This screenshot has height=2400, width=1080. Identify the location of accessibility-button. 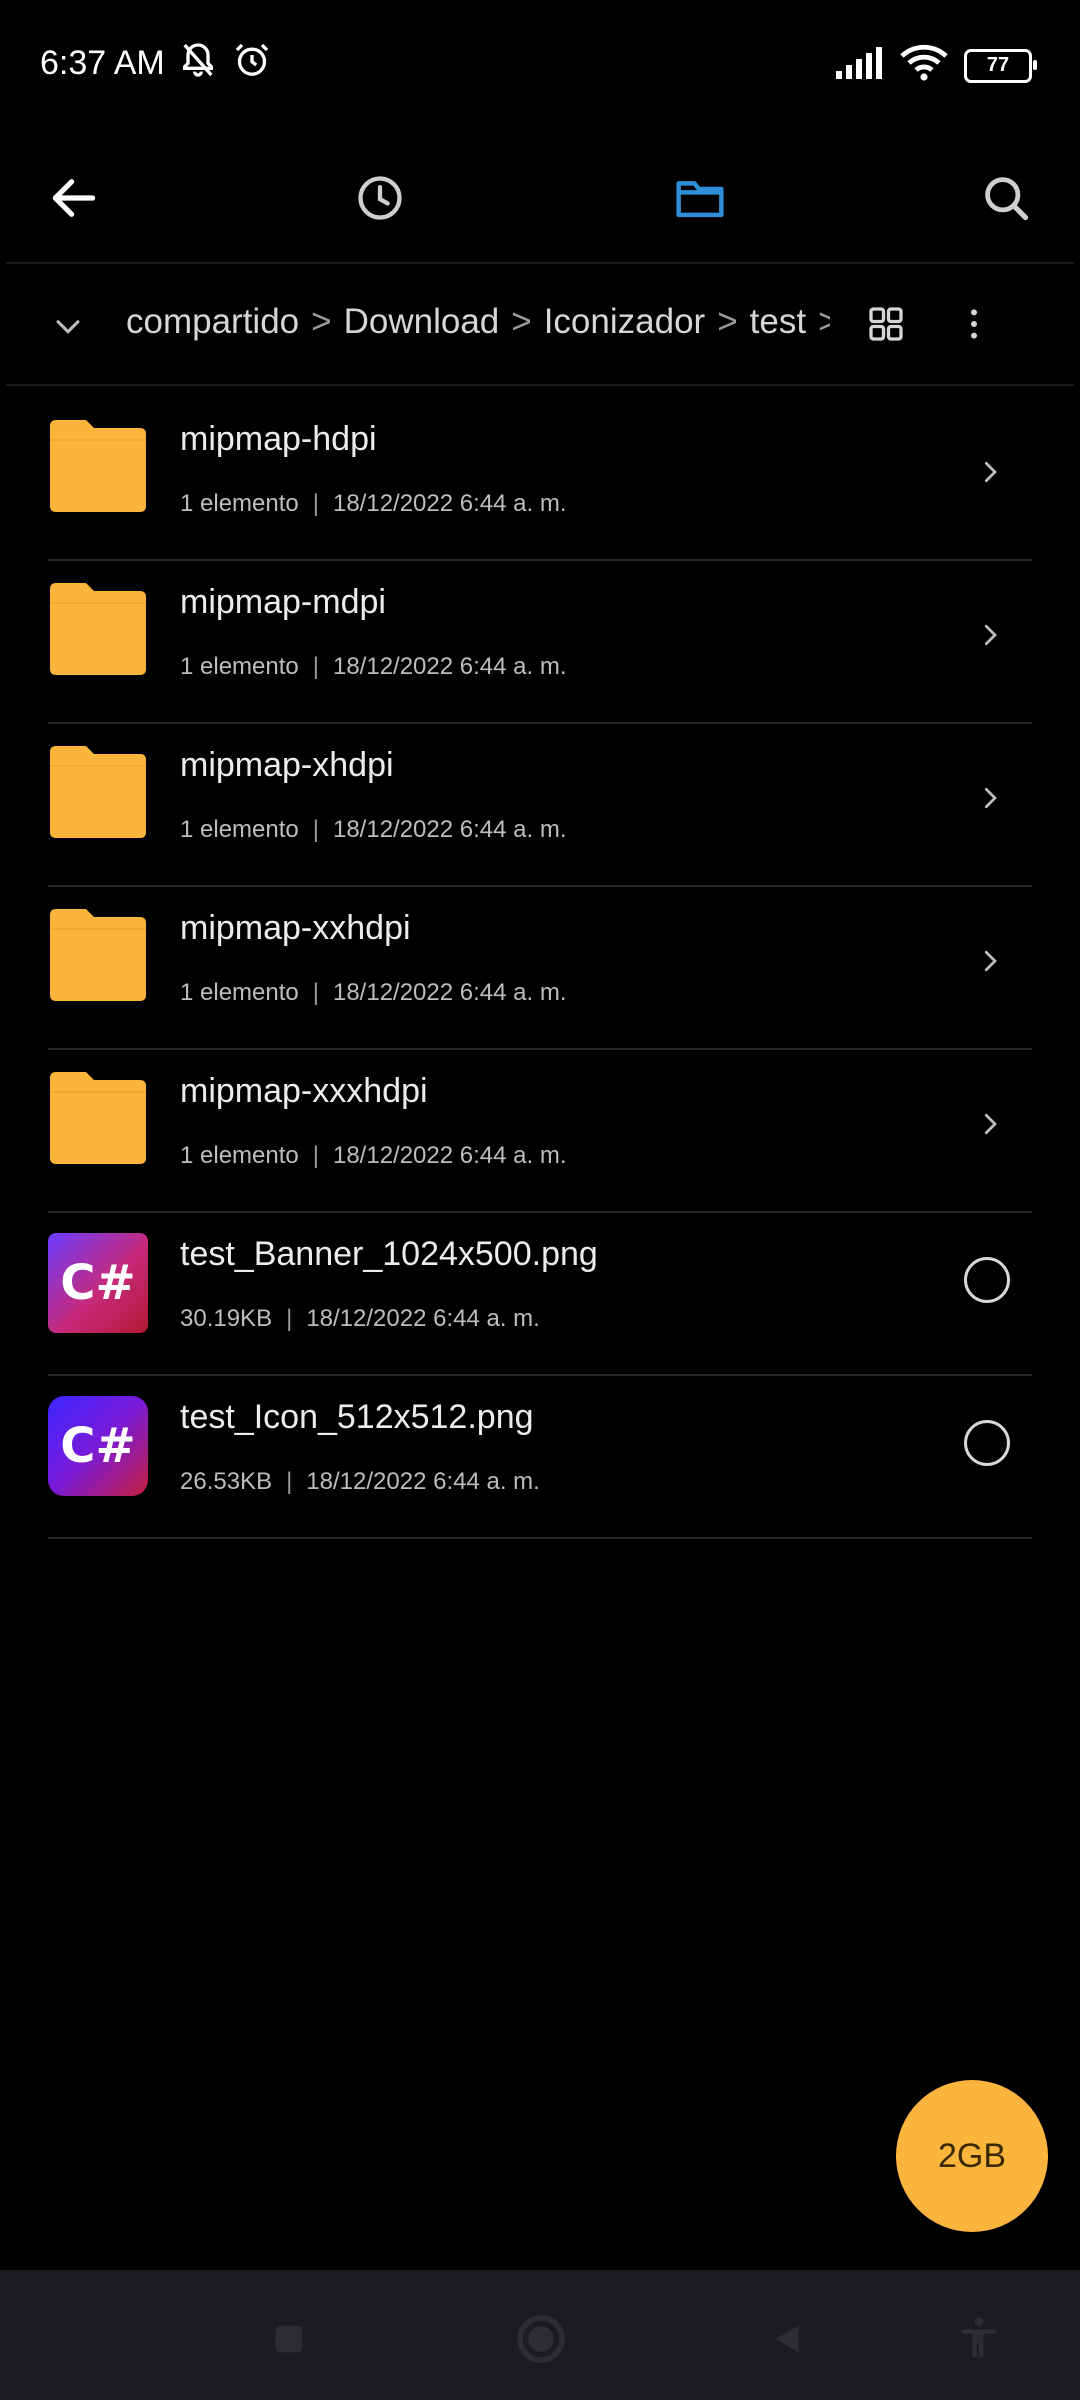
(979, 2341).